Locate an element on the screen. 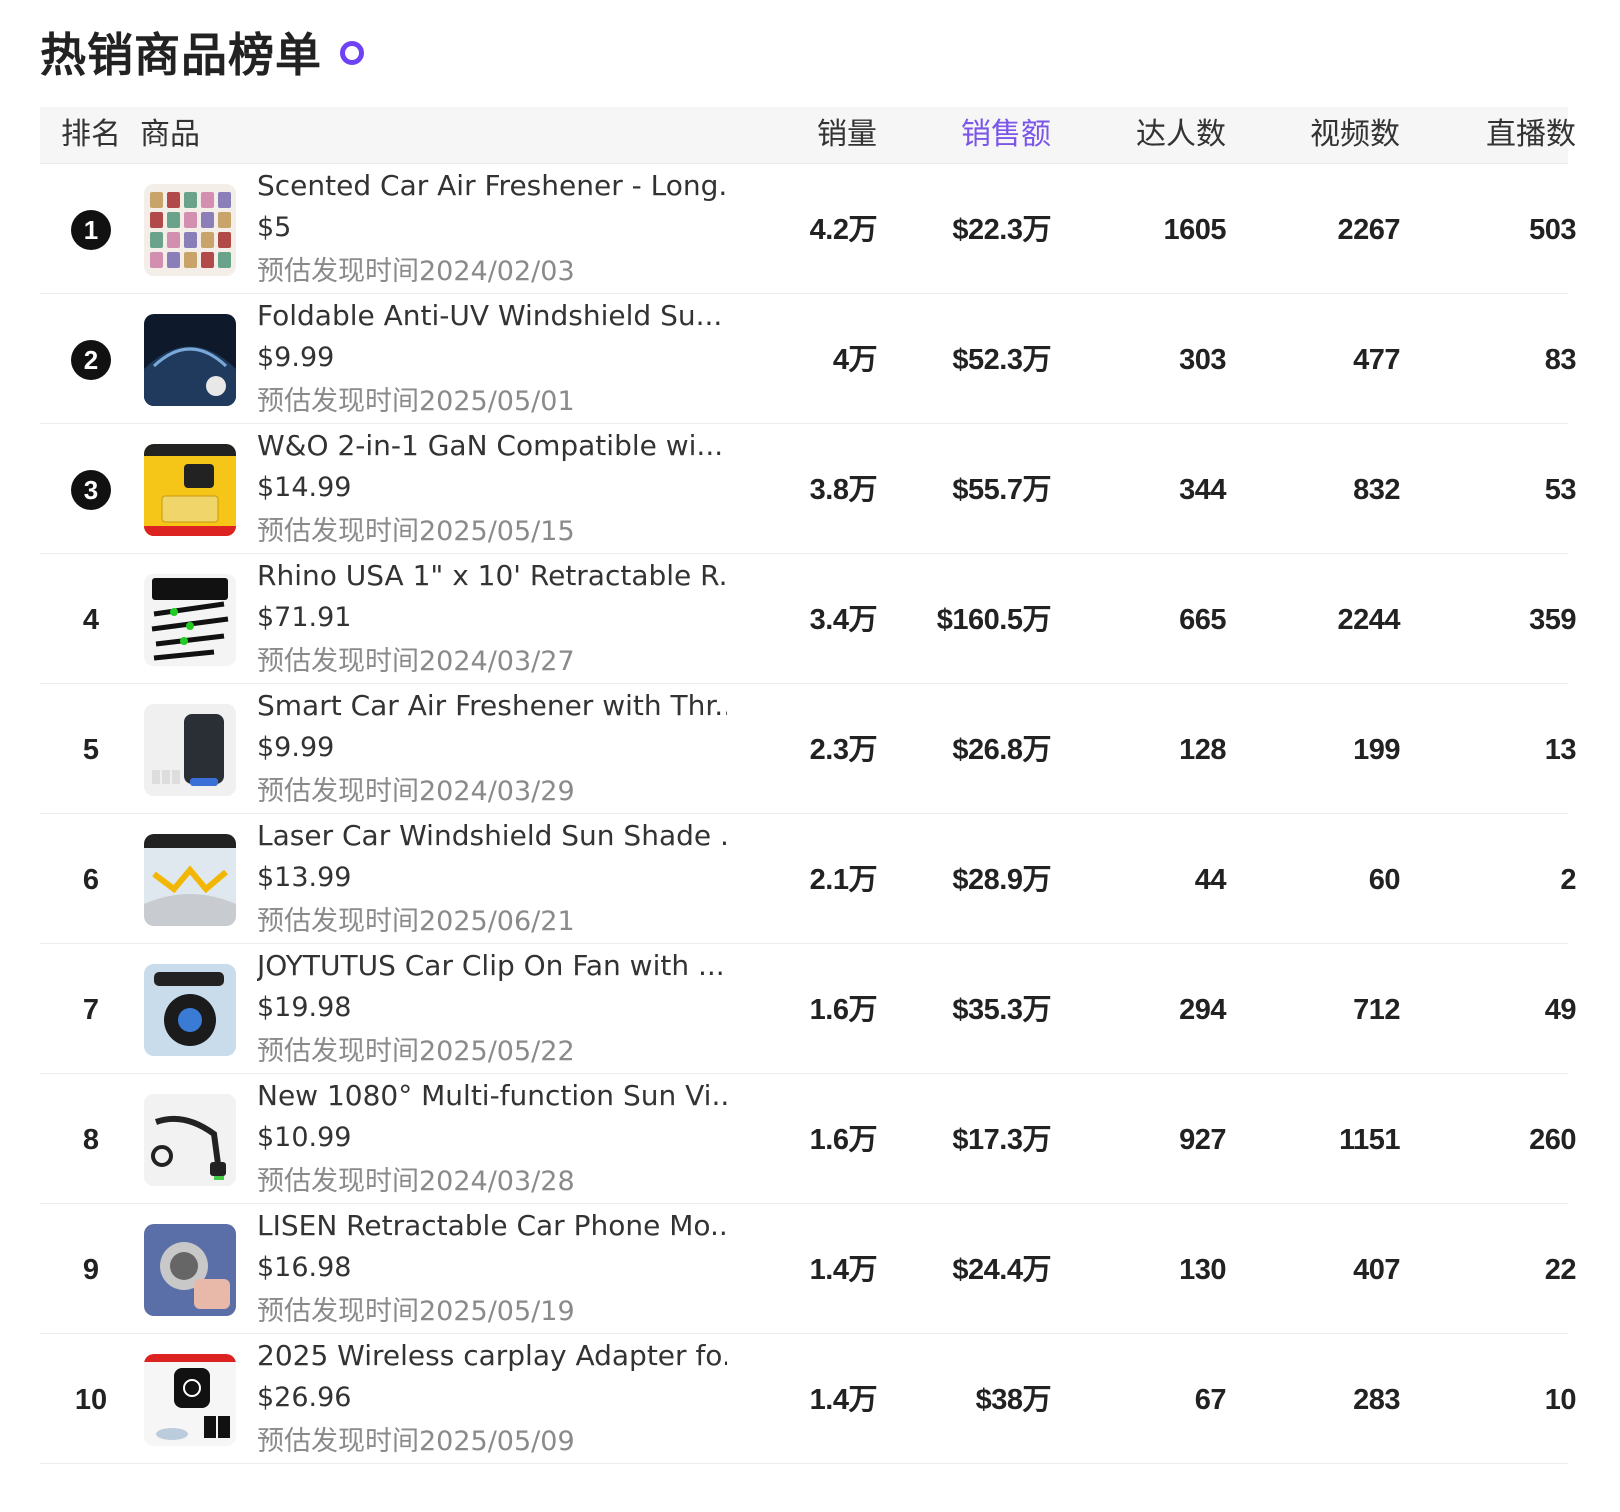  sales-value: 2.1万 is located at coordinates (843, 880).